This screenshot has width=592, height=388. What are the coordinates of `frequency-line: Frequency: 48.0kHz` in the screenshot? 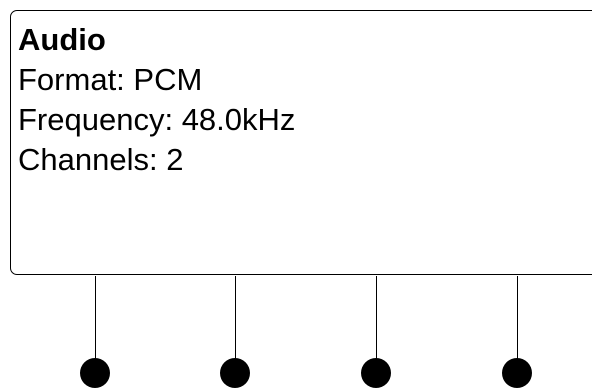 It's located at (157, 119).